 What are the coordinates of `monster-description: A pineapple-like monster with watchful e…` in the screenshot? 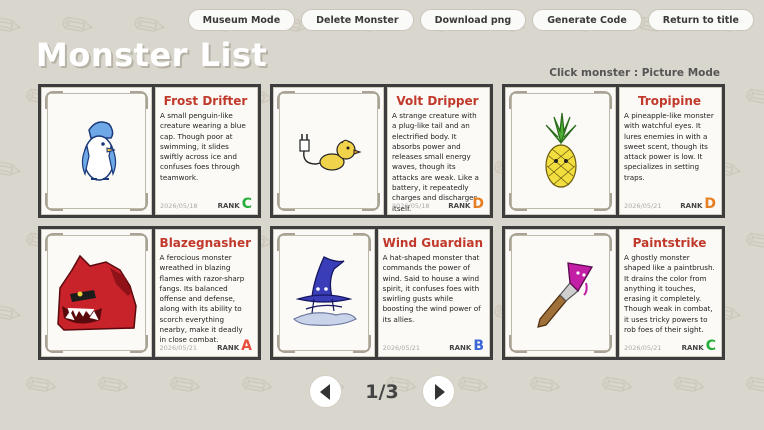 It's located at (669, 146).